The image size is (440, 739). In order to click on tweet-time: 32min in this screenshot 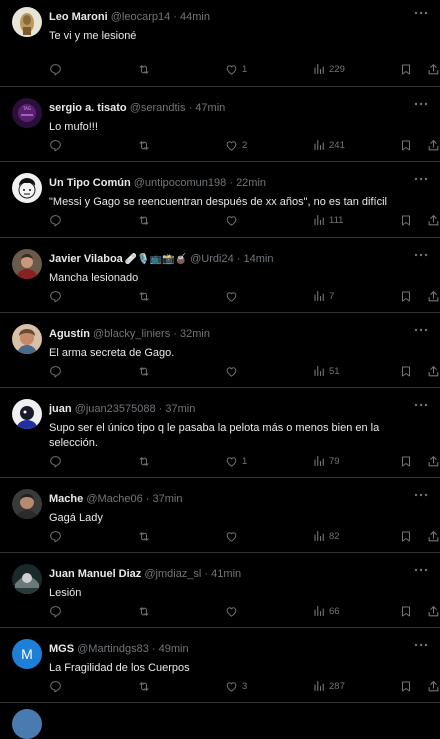, I will do `click(195, 334)`.